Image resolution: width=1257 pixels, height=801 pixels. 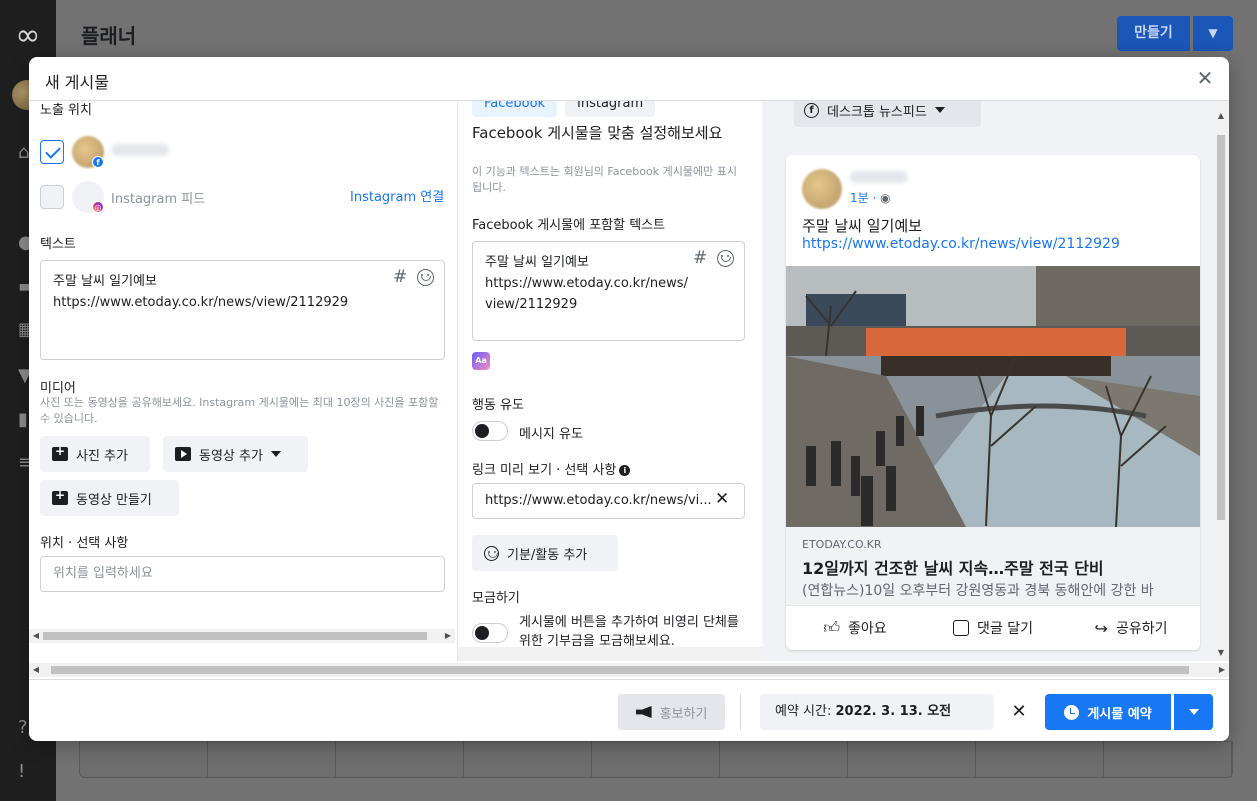 I want to click on globe-icon: ◉, so click(x=885, y=198).